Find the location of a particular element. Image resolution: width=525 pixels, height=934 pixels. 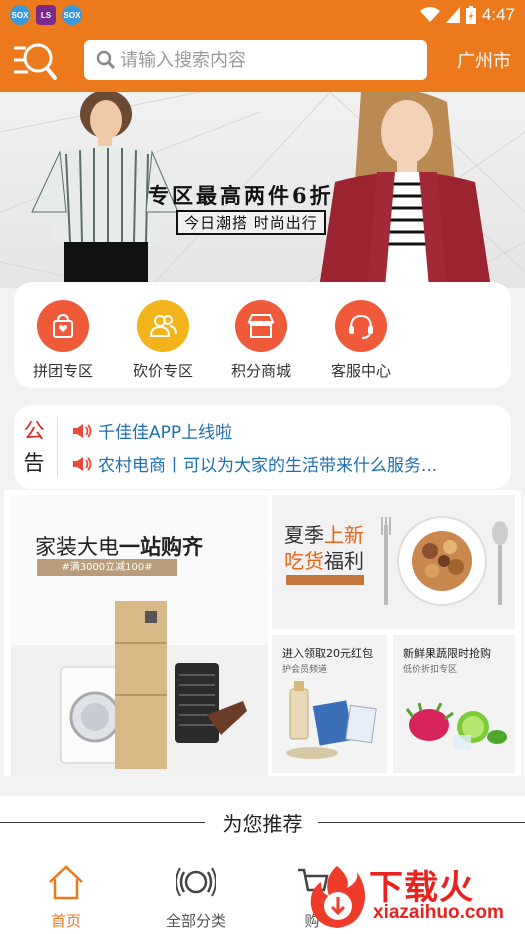

announcement-item: 千佳佳APP上线啦 is located at coordinates (152, 430).